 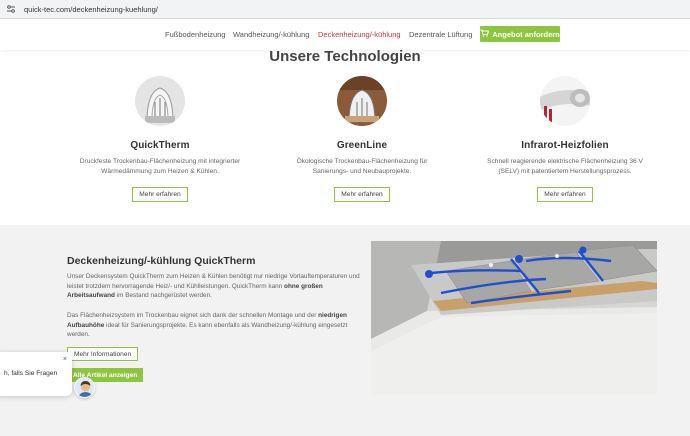 What do you see at coordinates (440, 34) in the screenshot?
I see `nav-item-lueftung: Dezentrale Lüftung` at bounding box center [440, 34].